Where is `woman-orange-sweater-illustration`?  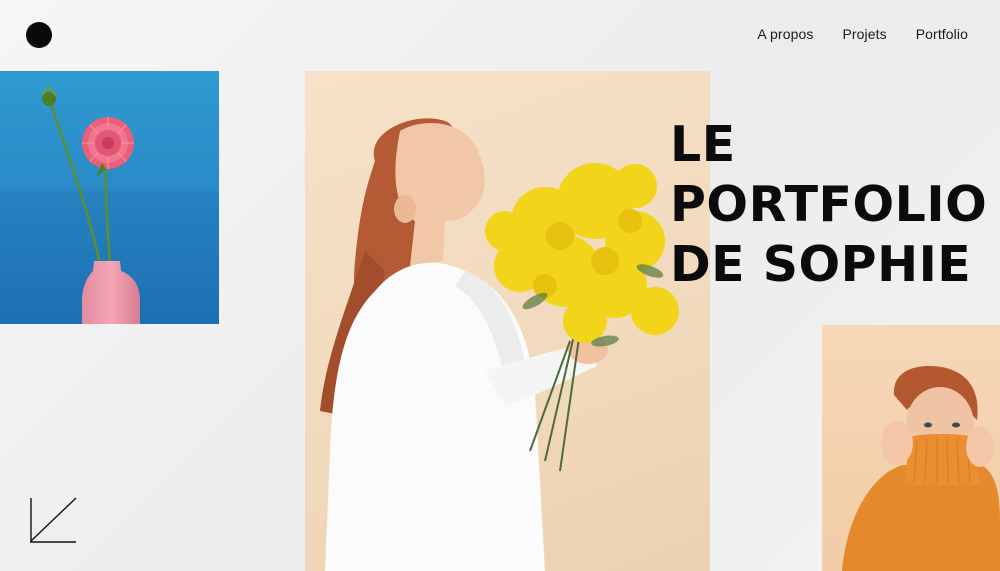 woman-orange-sweater-illustration is located at coordinates (921, 468).